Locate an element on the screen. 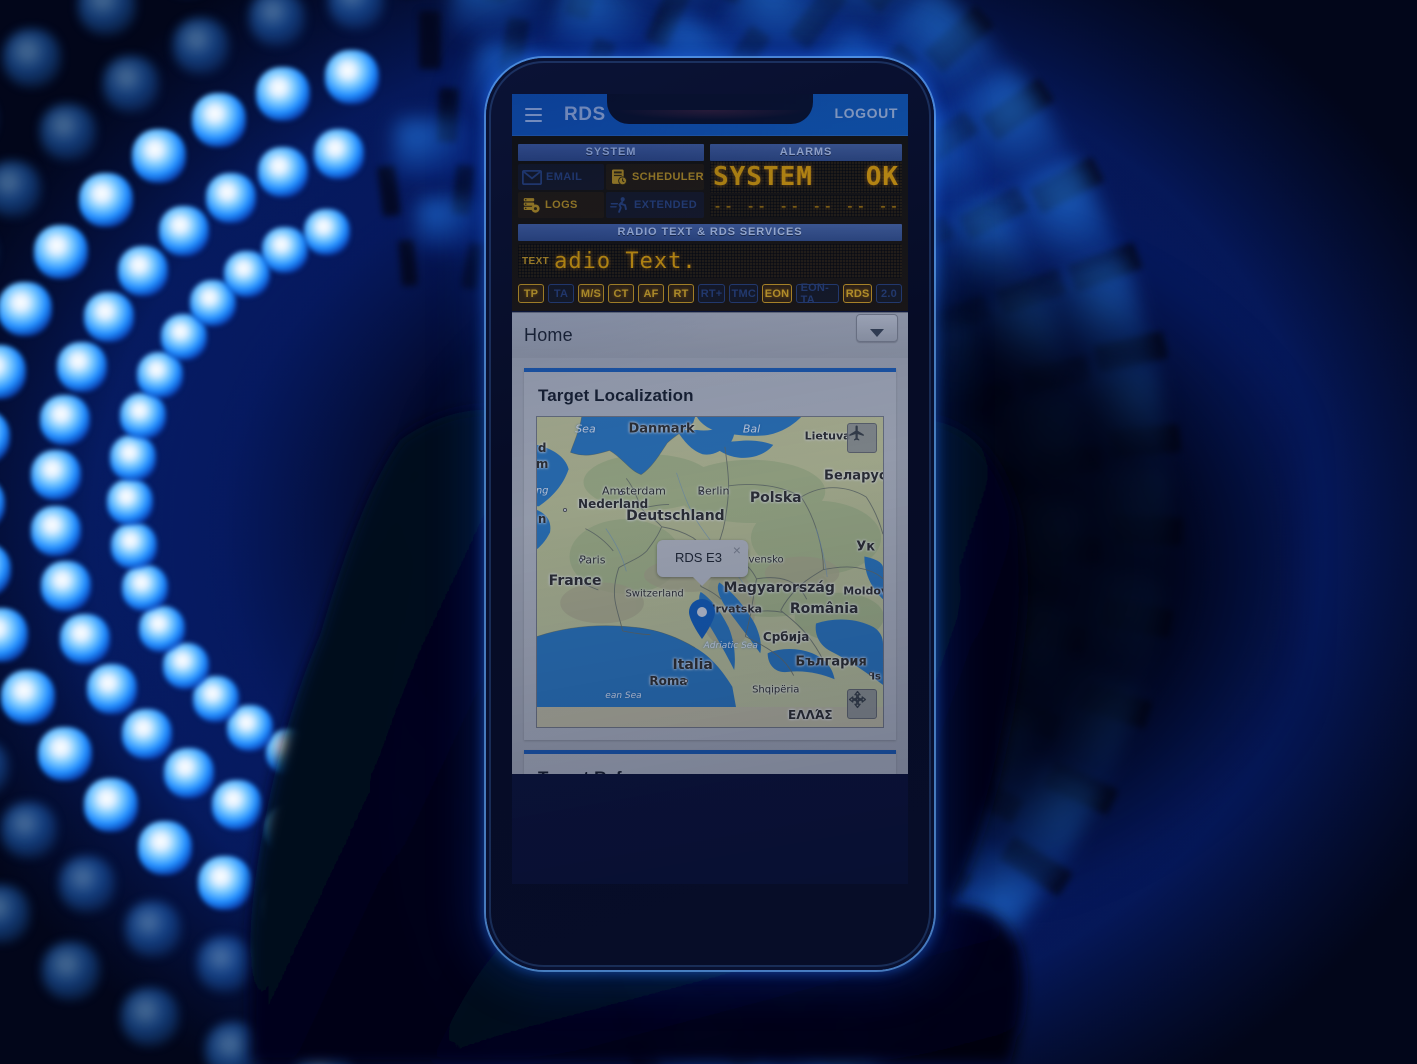 Image resolution: width=1417 pixels, height=1064 pixels. rds-flag-rds: RDS is located at coordinates (857, 293).